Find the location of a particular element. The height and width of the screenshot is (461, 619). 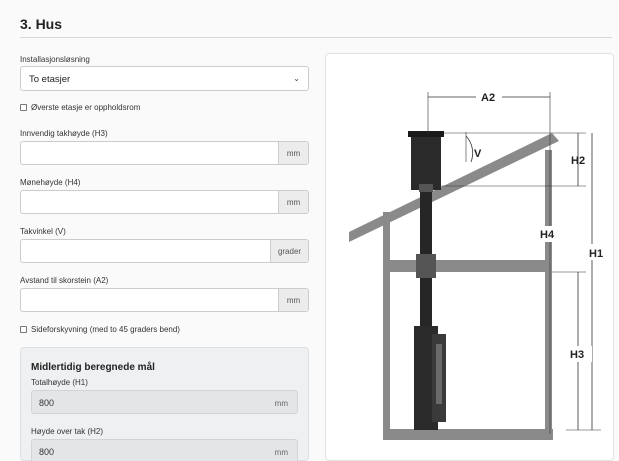

chimney-distance-unit: mm is located at coordinates (293, 300).